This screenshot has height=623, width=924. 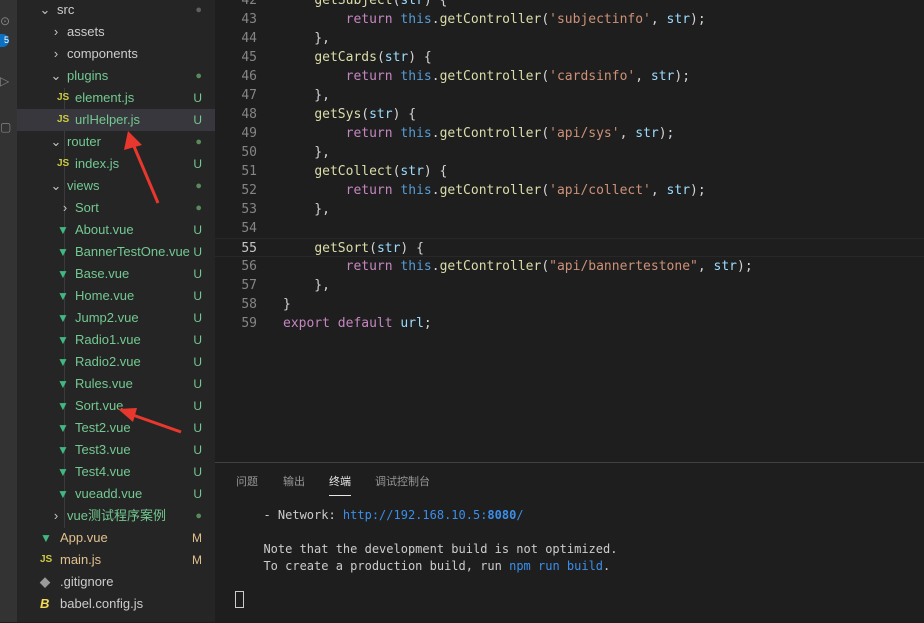 What do you see at coordinates (150, 421) in the screenshot?
I see `arrow-to-sort-vue` at bounding box center [150, 421].